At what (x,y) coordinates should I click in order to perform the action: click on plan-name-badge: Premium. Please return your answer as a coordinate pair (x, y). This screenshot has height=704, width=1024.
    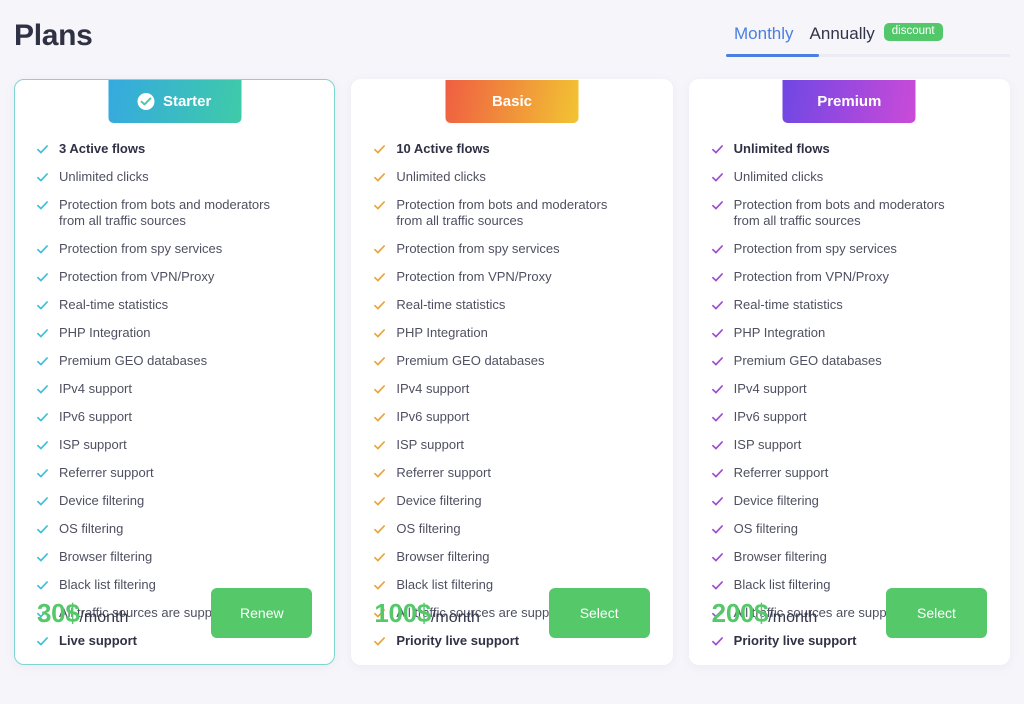
    Looking at the image, I should click on (849, 101).